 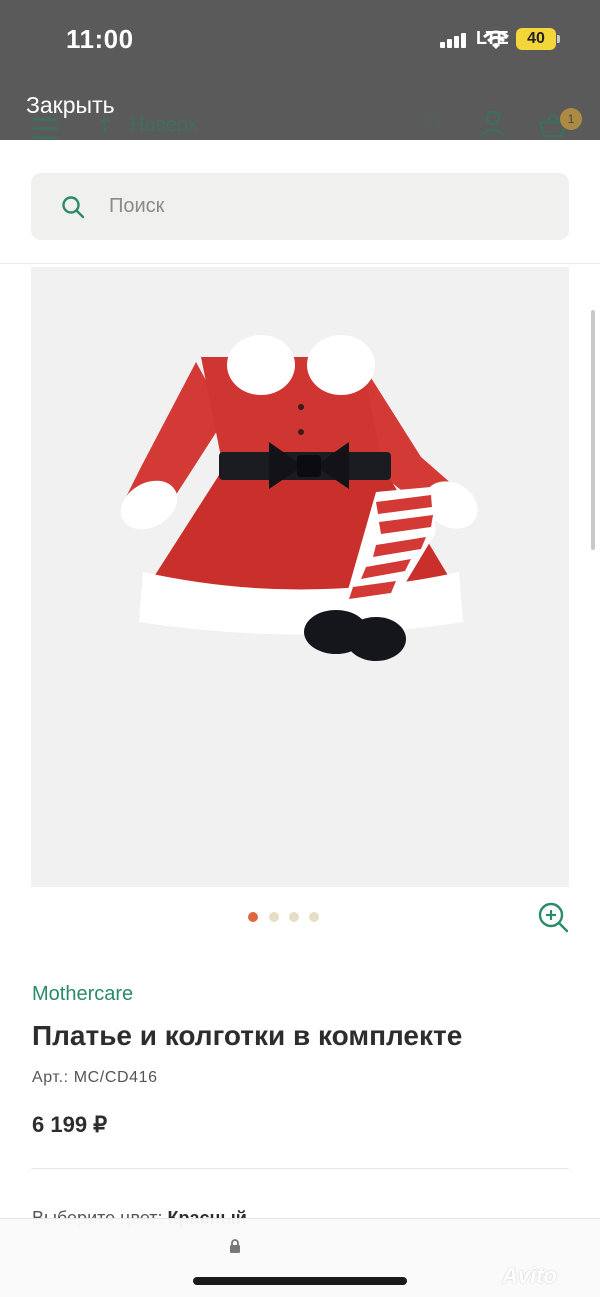 What do you see at coordinates (300, 1281) in the screenshot?
I see `home-indicator` at bounding box center [300, 1281].